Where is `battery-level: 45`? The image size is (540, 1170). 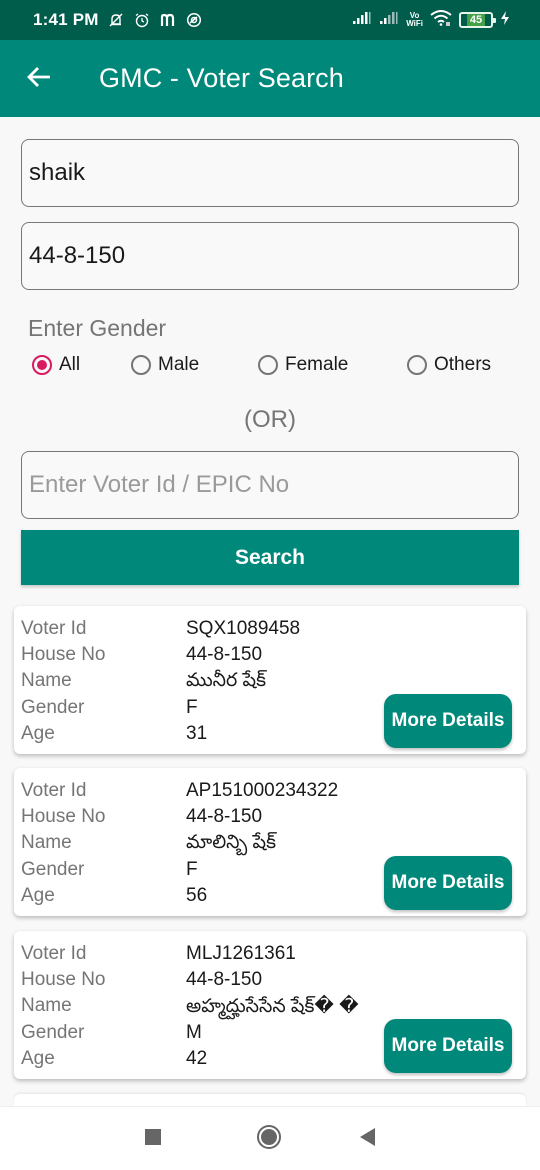 battery-level: 45 is located at coordinates (476, 20).